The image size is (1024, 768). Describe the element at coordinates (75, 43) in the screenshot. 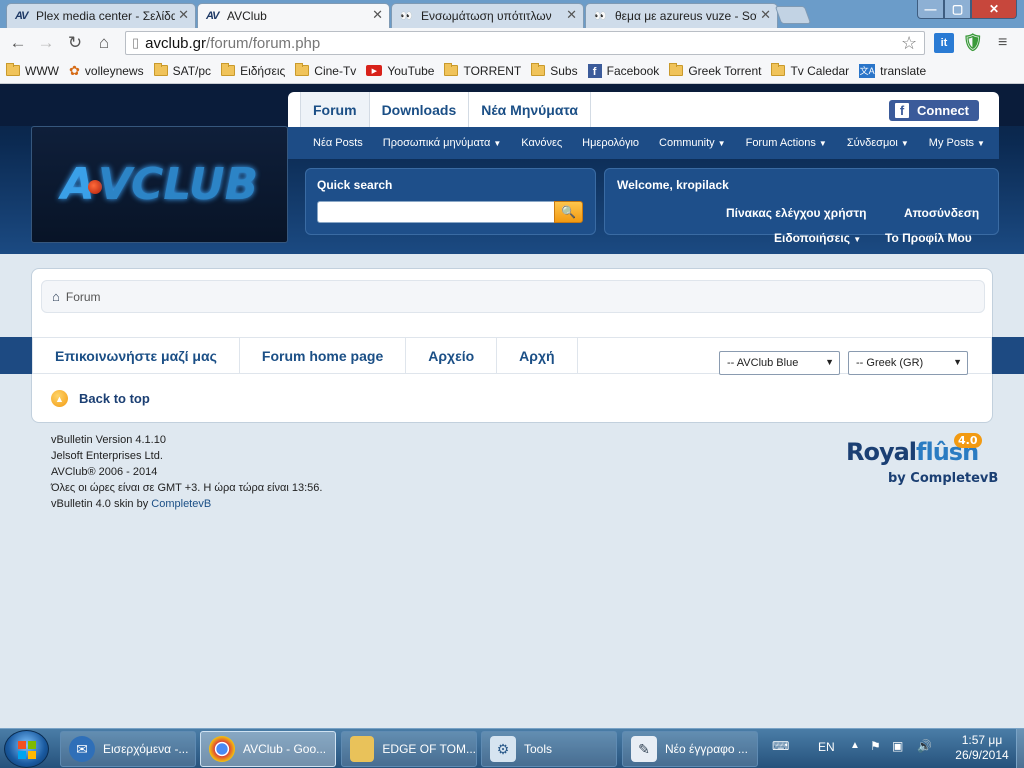

I see `reload-icon: ↻` at that location.